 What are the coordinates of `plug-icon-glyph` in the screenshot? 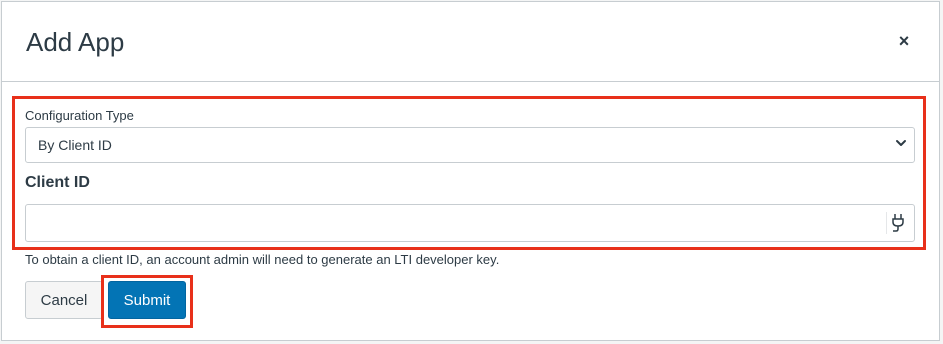 It's located at (898, 223).